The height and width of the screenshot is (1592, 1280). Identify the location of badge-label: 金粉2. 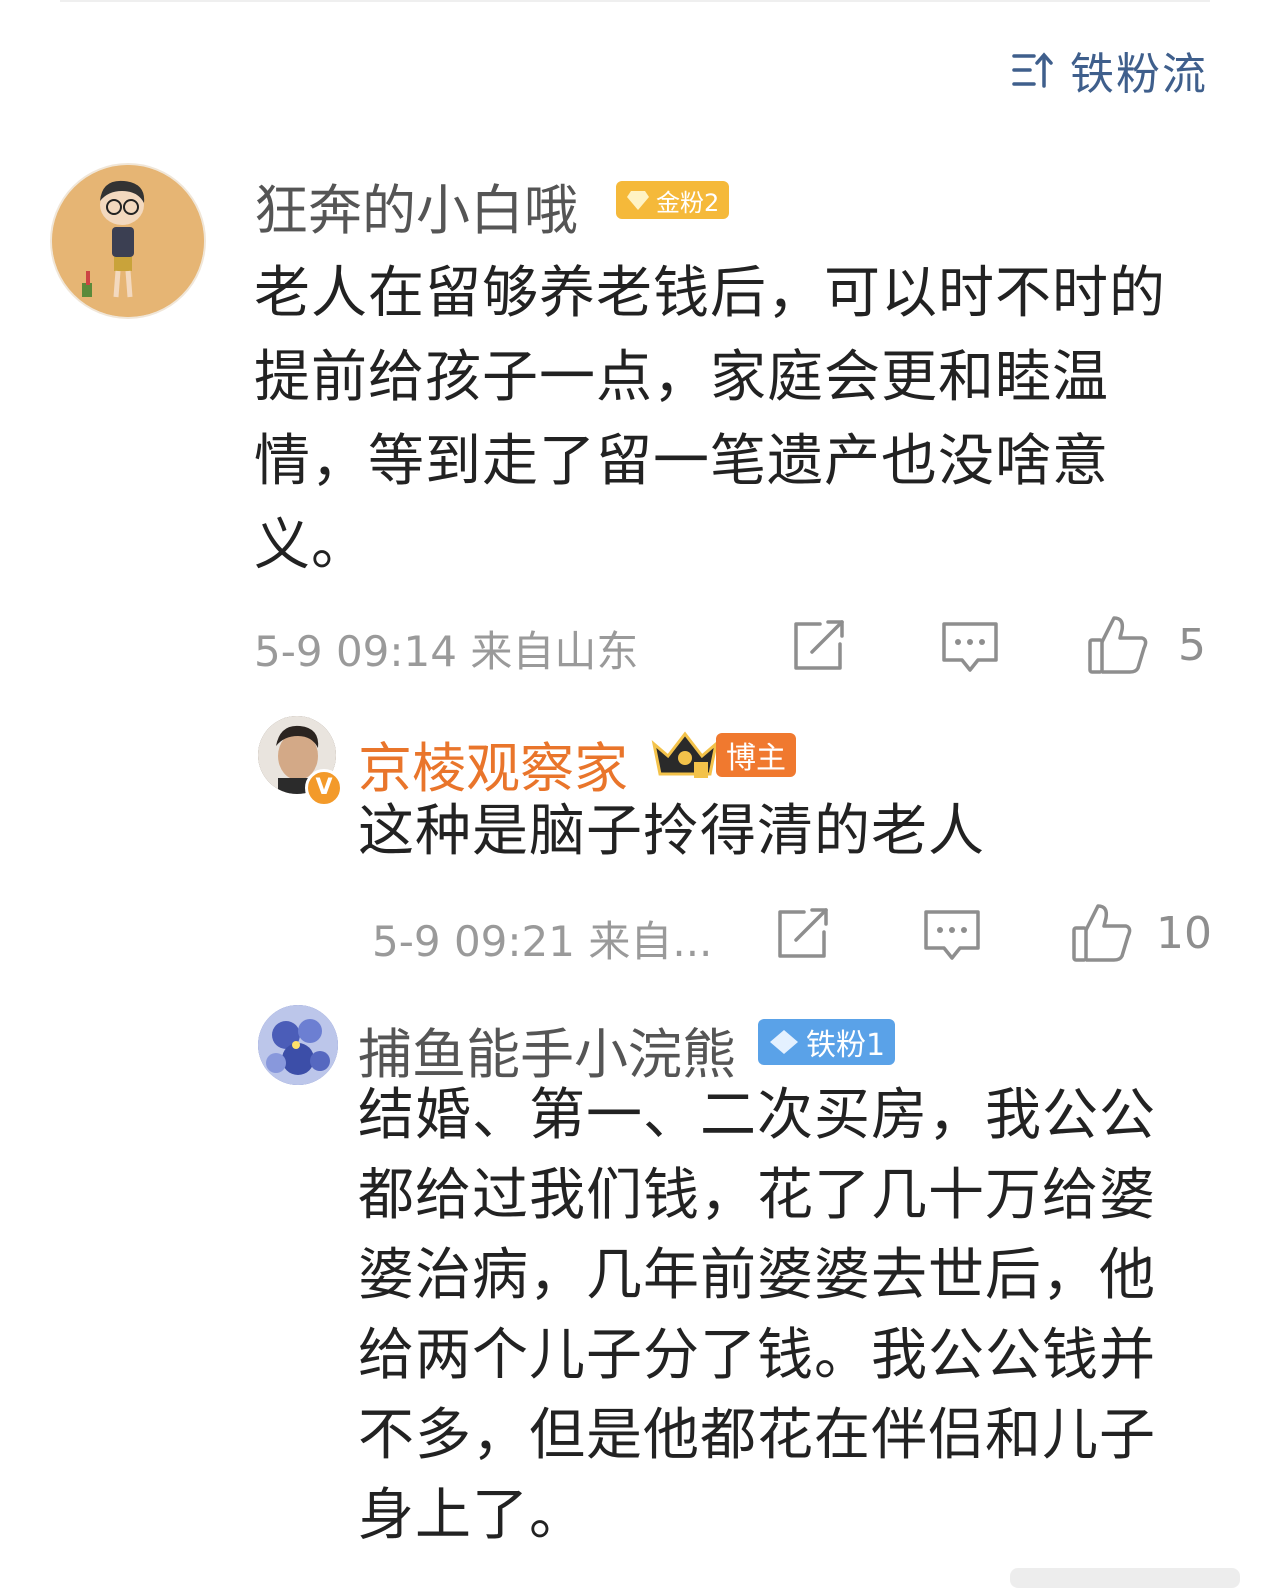
(688, 202).